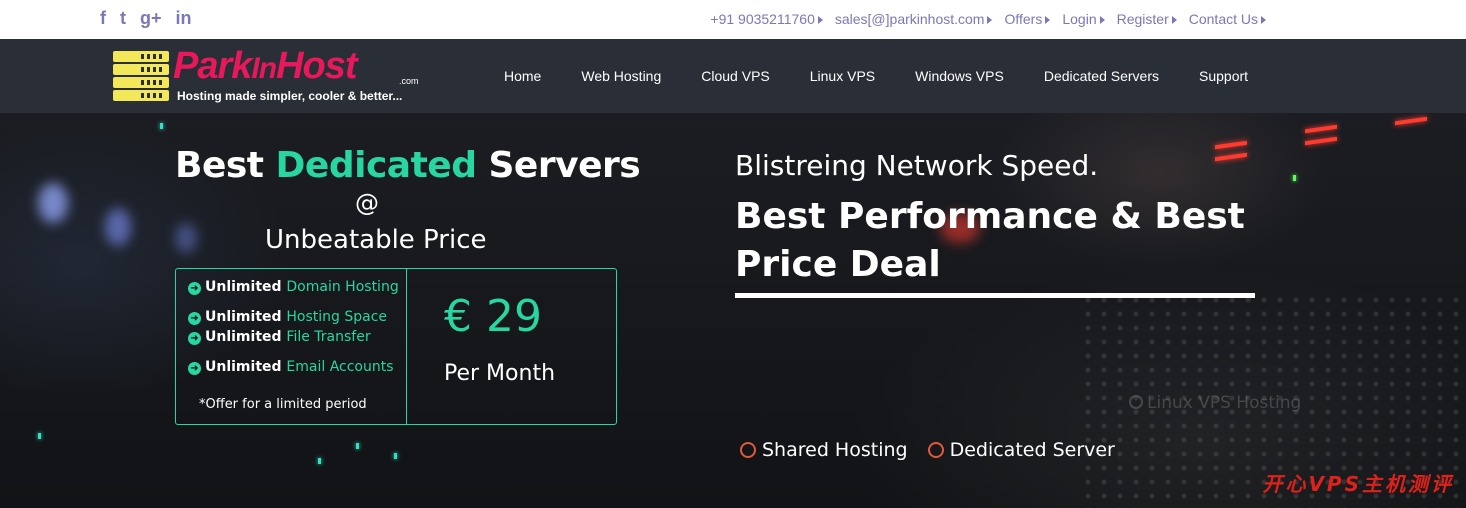  I want to click on facebook-icon: f, so click(103, 18).